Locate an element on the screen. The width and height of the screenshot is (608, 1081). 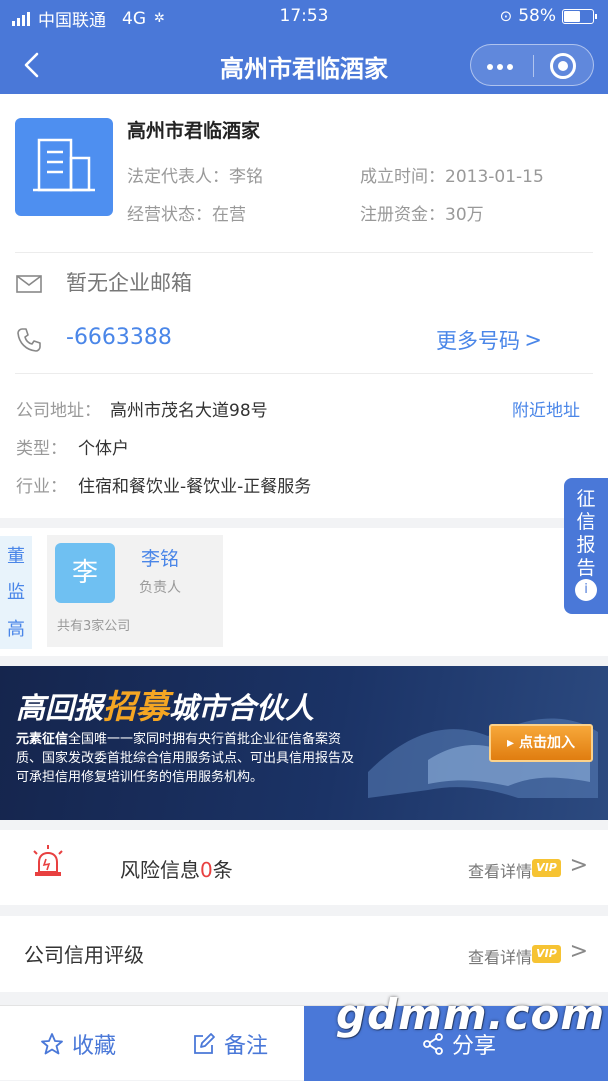
status-value: 在营 is located at coordinates (229, 215).